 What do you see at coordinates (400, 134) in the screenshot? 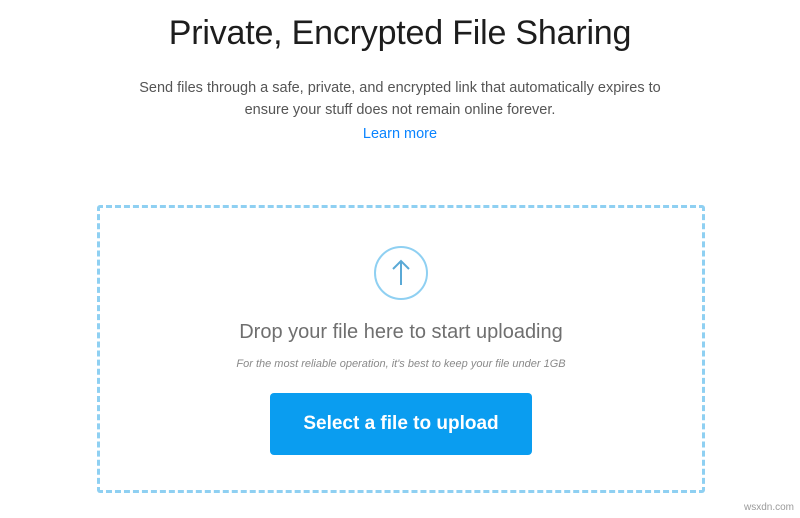
I see `learn-more-link: Learn more` at bounding box center [400, 134].